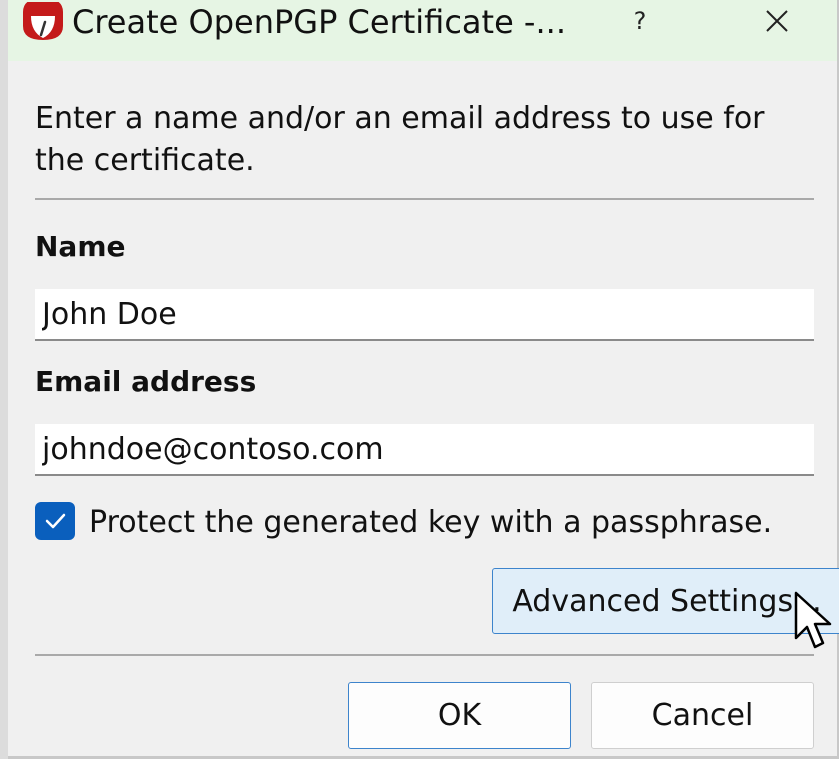 The image size is (839, 759). I want to click on name-label: Name, so click(80, 246).